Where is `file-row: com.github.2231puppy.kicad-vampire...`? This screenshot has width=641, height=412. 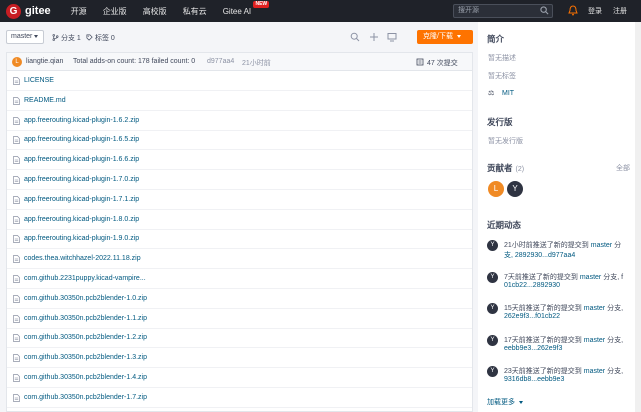 file-row: com.github.2231puppy.kicad-vampire... is located at coordinates (239, 279).